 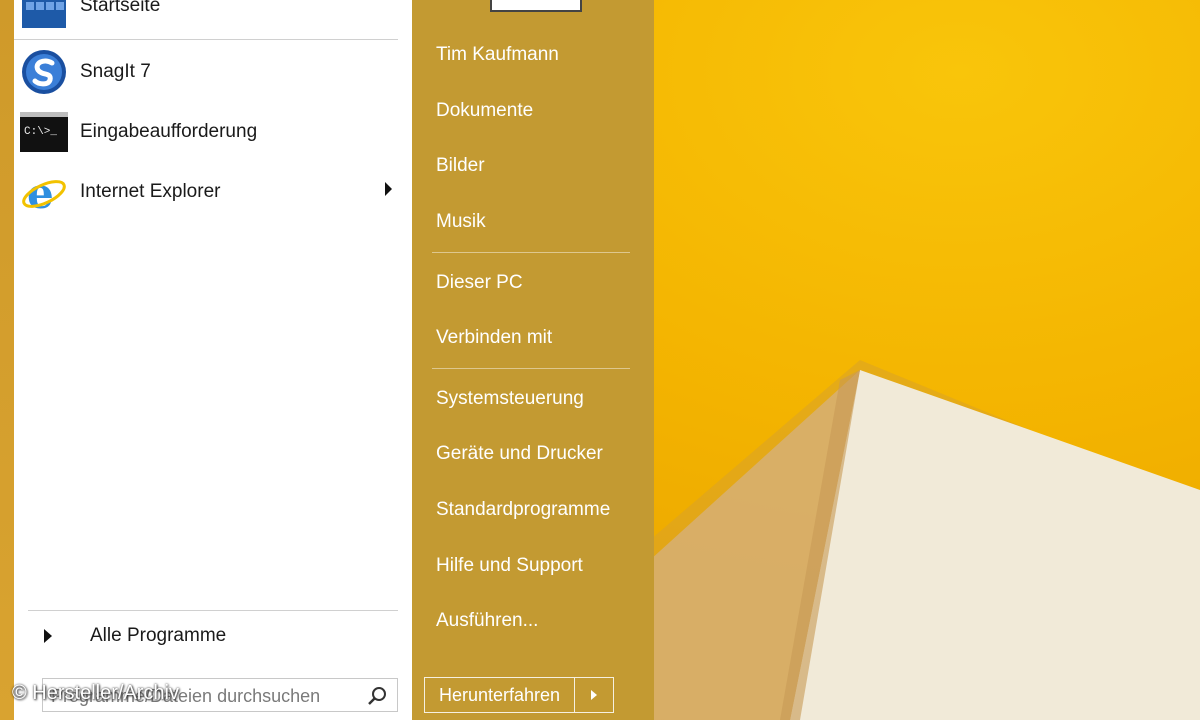 I want to click on place-item-user: Tim Kaufmann, so click(x=497, y=55).